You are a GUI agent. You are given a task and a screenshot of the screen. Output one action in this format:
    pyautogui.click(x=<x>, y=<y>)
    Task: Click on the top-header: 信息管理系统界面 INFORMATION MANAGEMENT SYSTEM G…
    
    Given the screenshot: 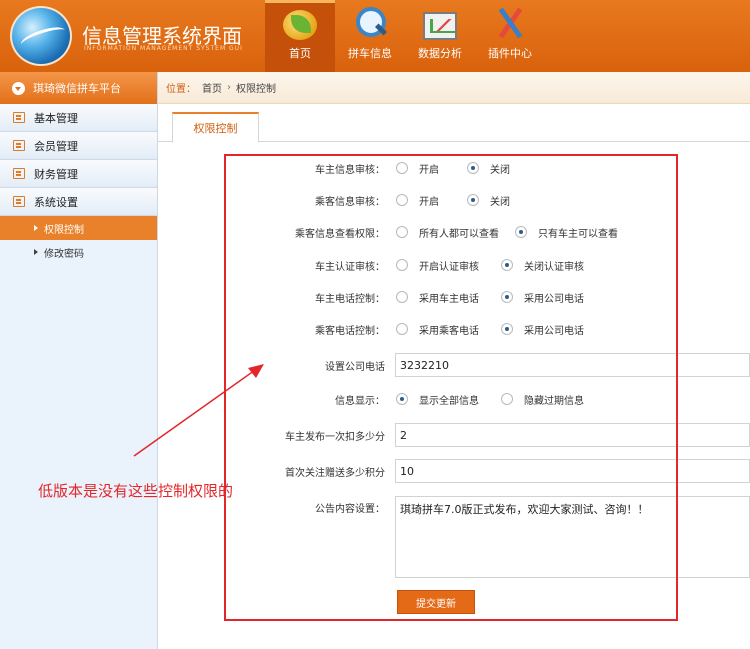 What is the action you would take?
    pyautogui.click(x=375, y=36)
    